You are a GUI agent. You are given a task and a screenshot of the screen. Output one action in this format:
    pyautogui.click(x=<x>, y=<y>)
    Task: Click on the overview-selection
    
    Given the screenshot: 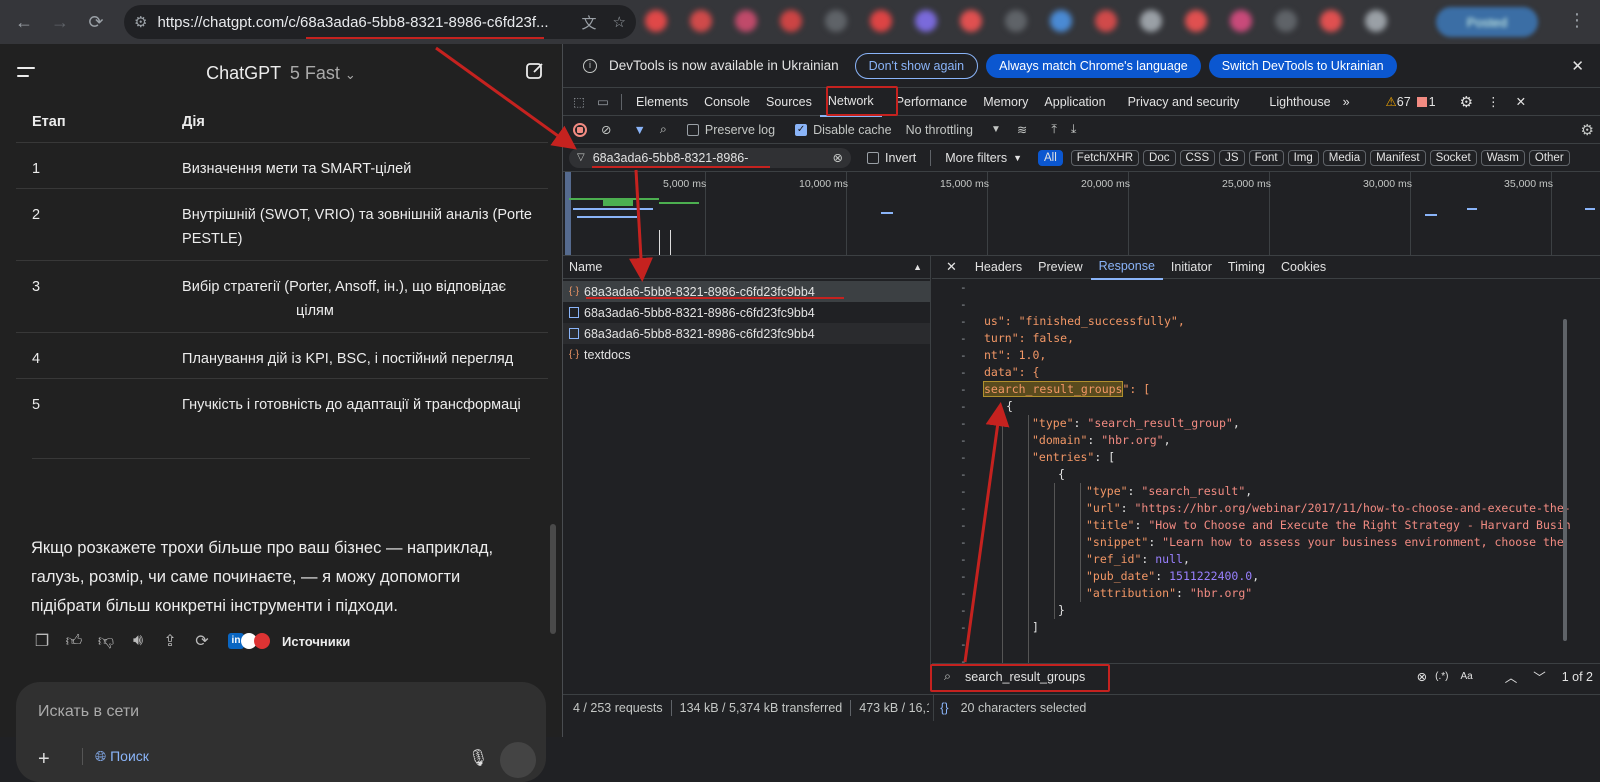 What is the action you would take?
    pyautogui.click(x=568, y=213)
    